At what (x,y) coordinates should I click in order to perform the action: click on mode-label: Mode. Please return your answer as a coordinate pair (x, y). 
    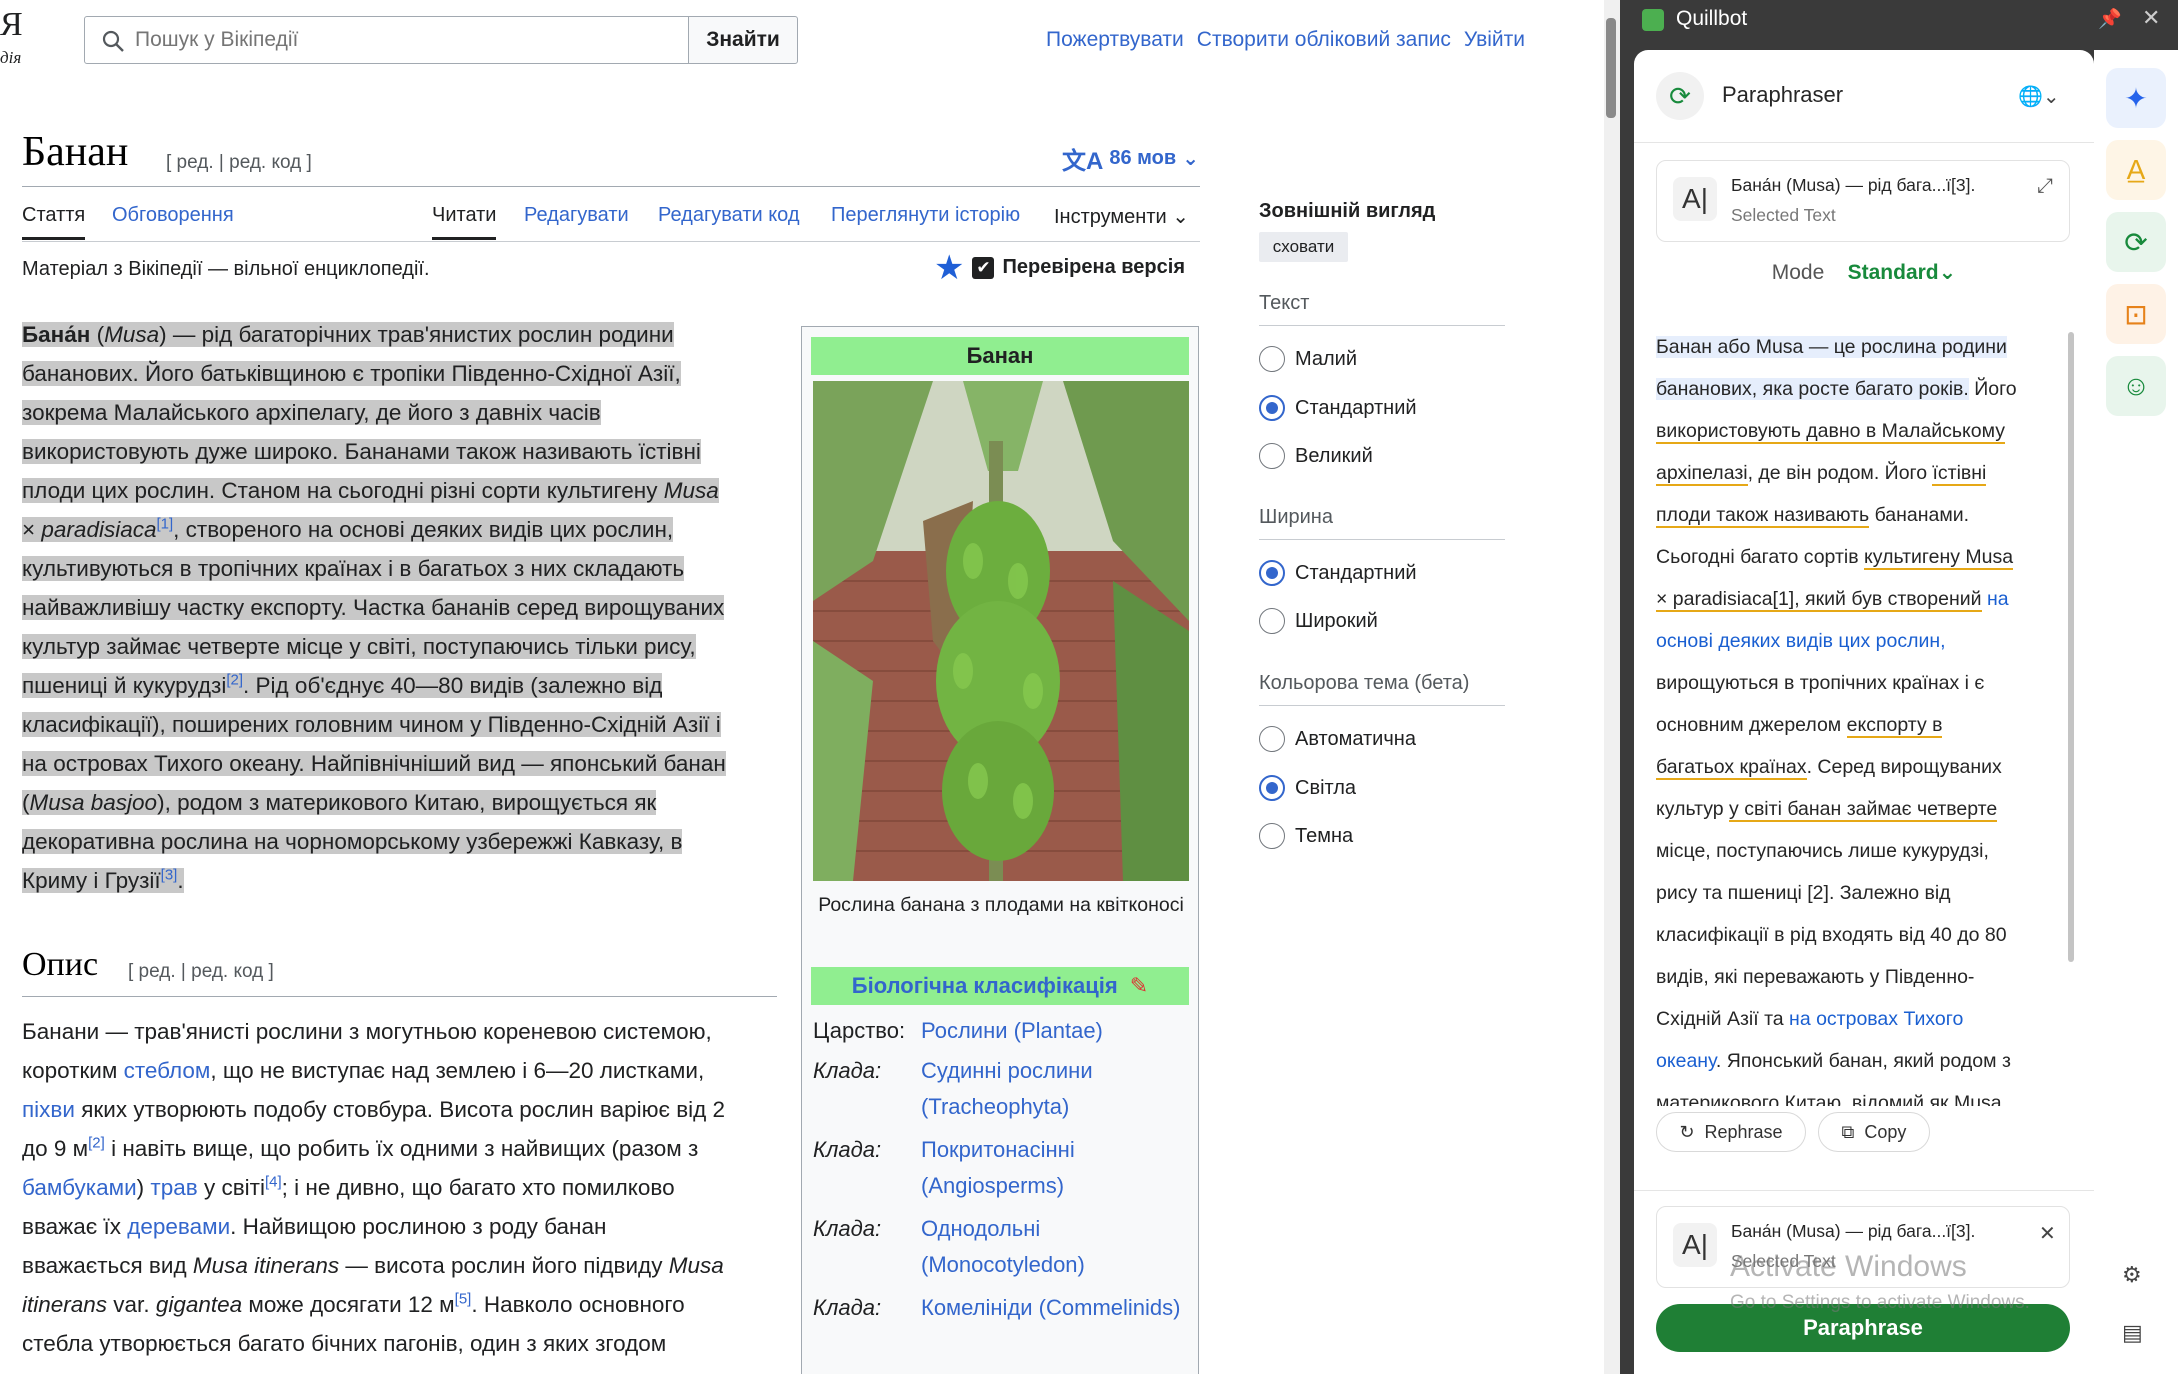
    Looking at the image, I should click on (1798, 272).